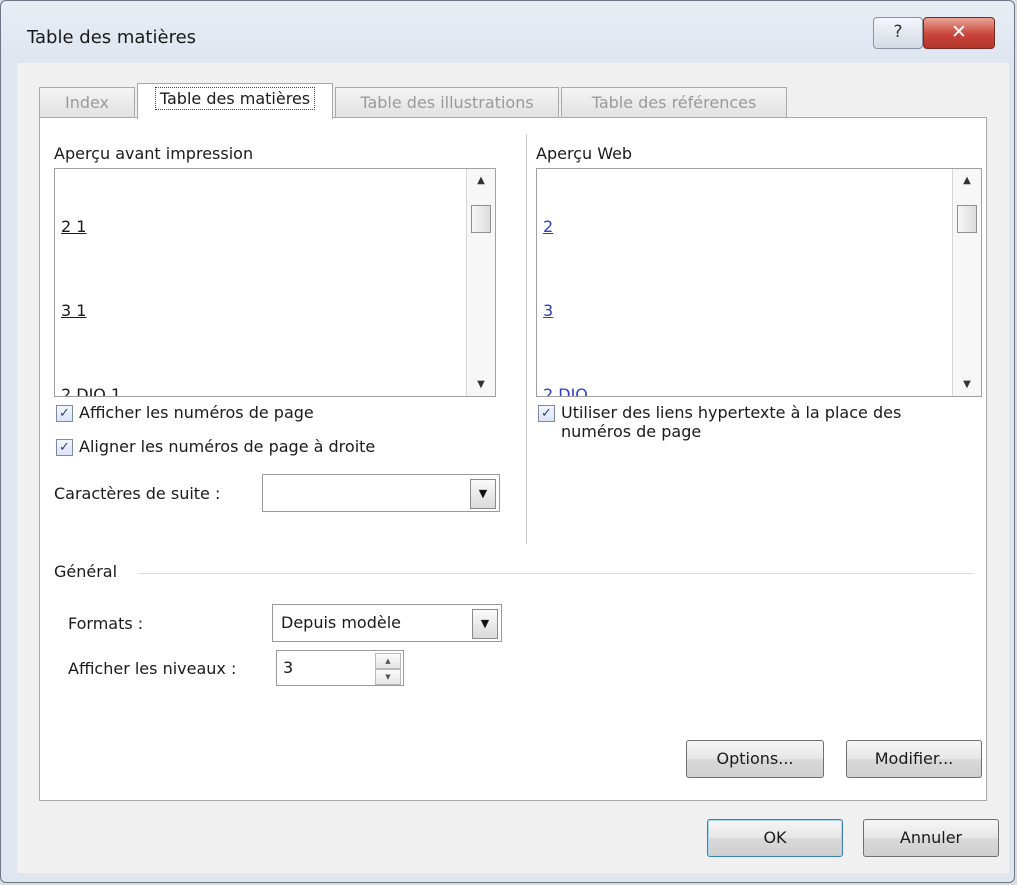 Image resolution: width=1017 pixels, height=885 pixels. Describe the element at coordinates (388, 661) in the screenshot. I see `spin-up-icon: ▲` at that location.